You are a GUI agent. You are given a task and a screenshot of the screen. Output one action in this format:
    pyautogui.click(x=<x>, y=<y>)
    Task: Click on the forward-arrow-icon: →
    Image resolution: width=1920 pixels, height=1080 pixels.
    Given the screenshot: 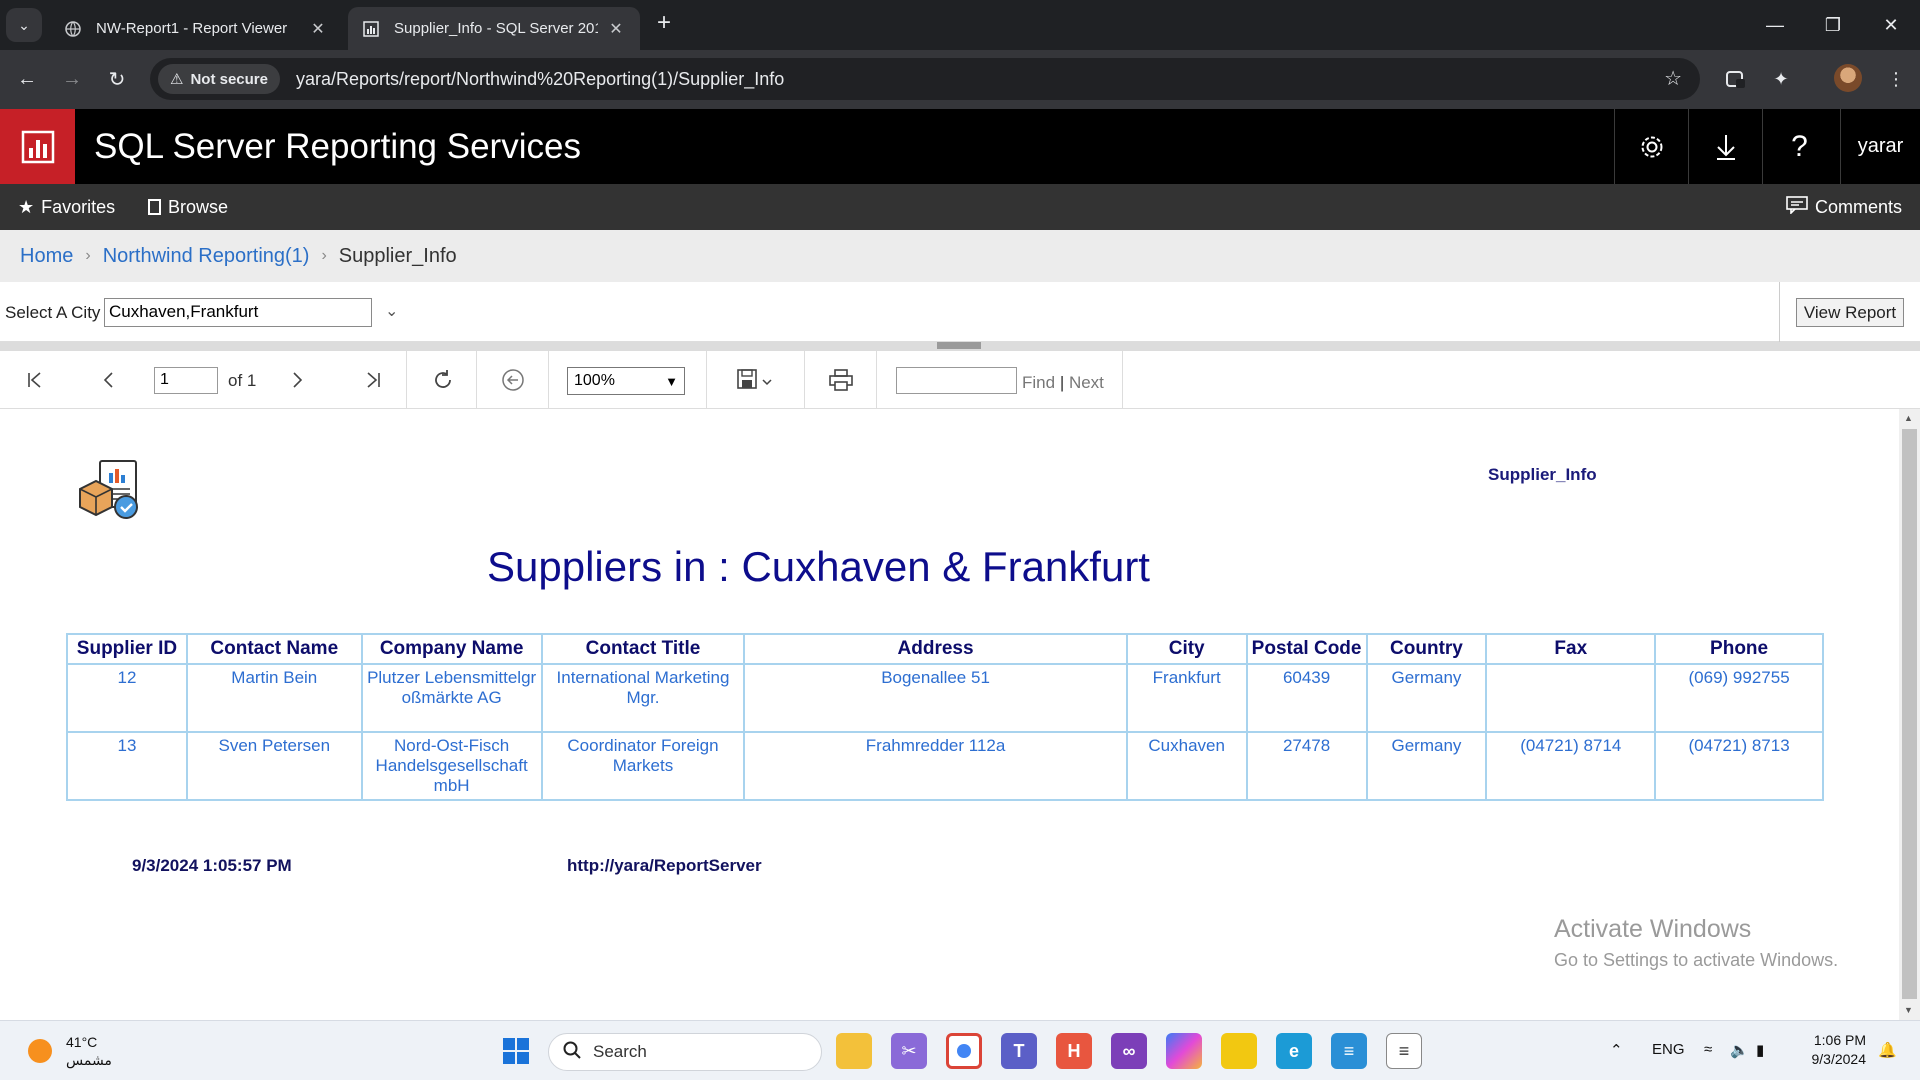 What is the action you would take?
    pyautogui.click(x=72, y=79)
    